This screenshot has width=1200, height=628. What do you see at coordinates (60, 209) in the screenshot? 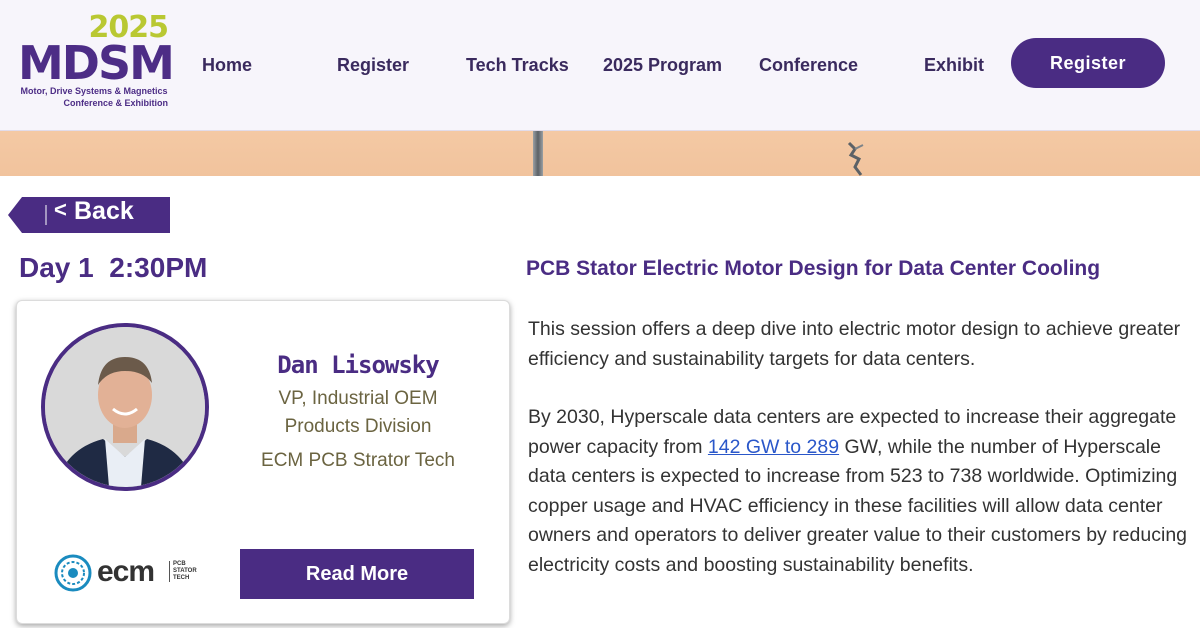
I see `chevron-left-icon: <` at bounding box center [60, 209].